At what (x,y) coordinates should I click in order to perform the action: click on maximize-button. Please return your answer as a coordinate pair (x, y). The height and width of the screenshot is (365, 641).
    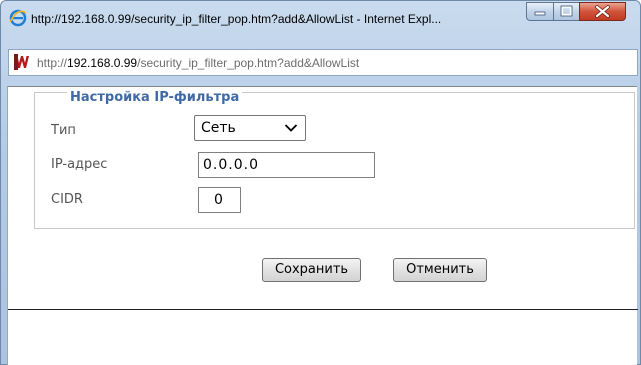
    Looking at the image, I should click on (566, 11).